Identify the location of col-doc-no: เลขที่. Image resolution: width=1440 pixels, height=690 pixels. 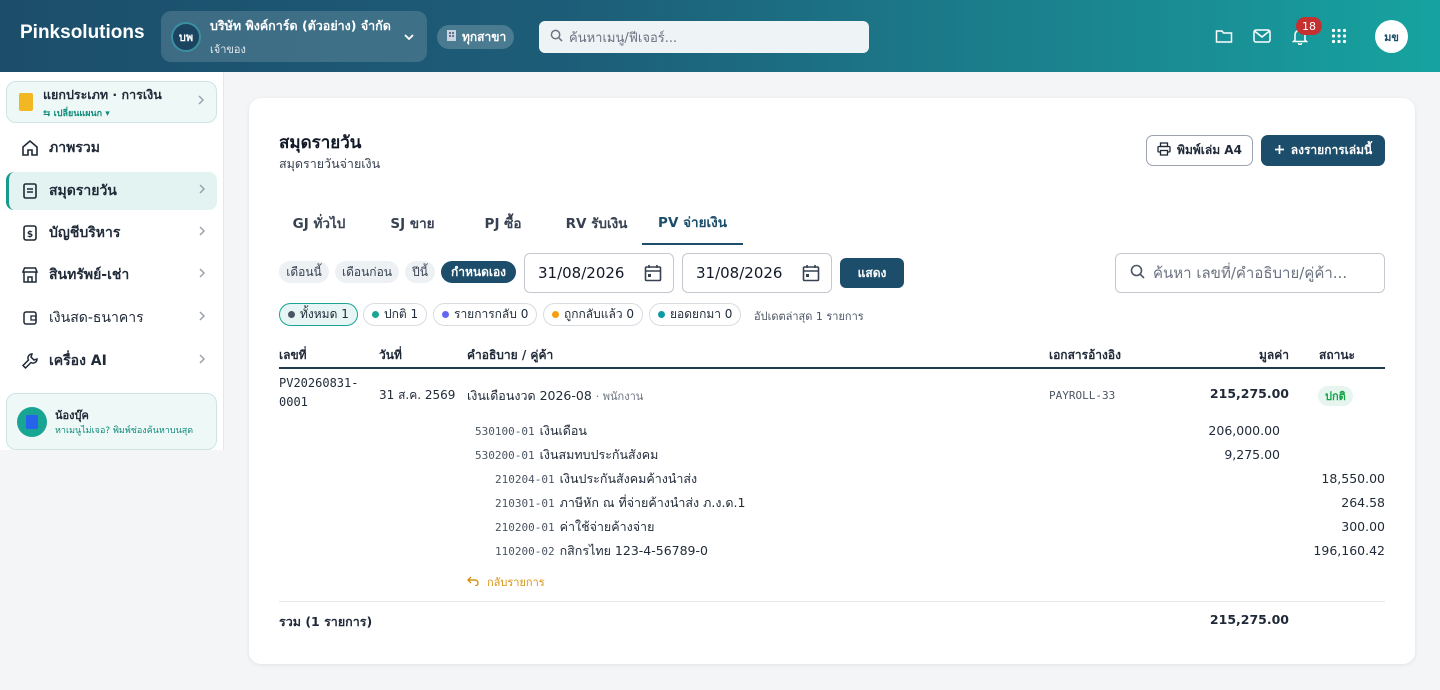
(293, 355).